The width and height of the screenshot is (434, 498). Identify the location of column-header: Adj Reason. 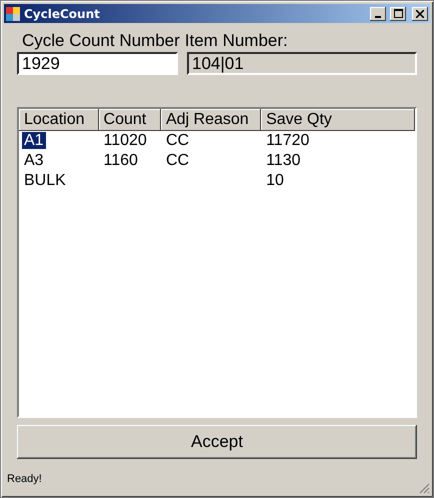
(211, 120).